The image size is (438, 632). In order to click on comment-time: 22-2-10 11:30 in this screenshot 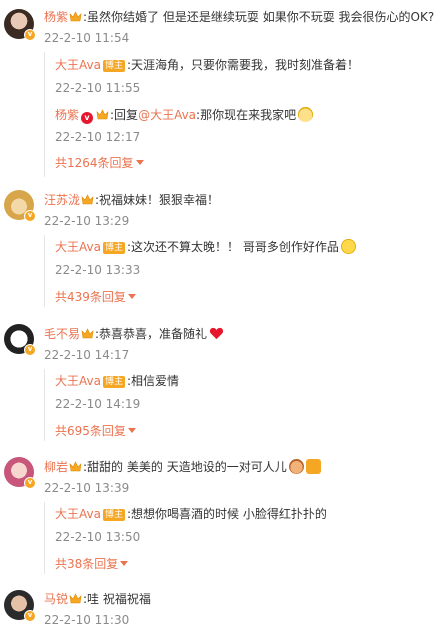, I will do `click(87, 620)`.